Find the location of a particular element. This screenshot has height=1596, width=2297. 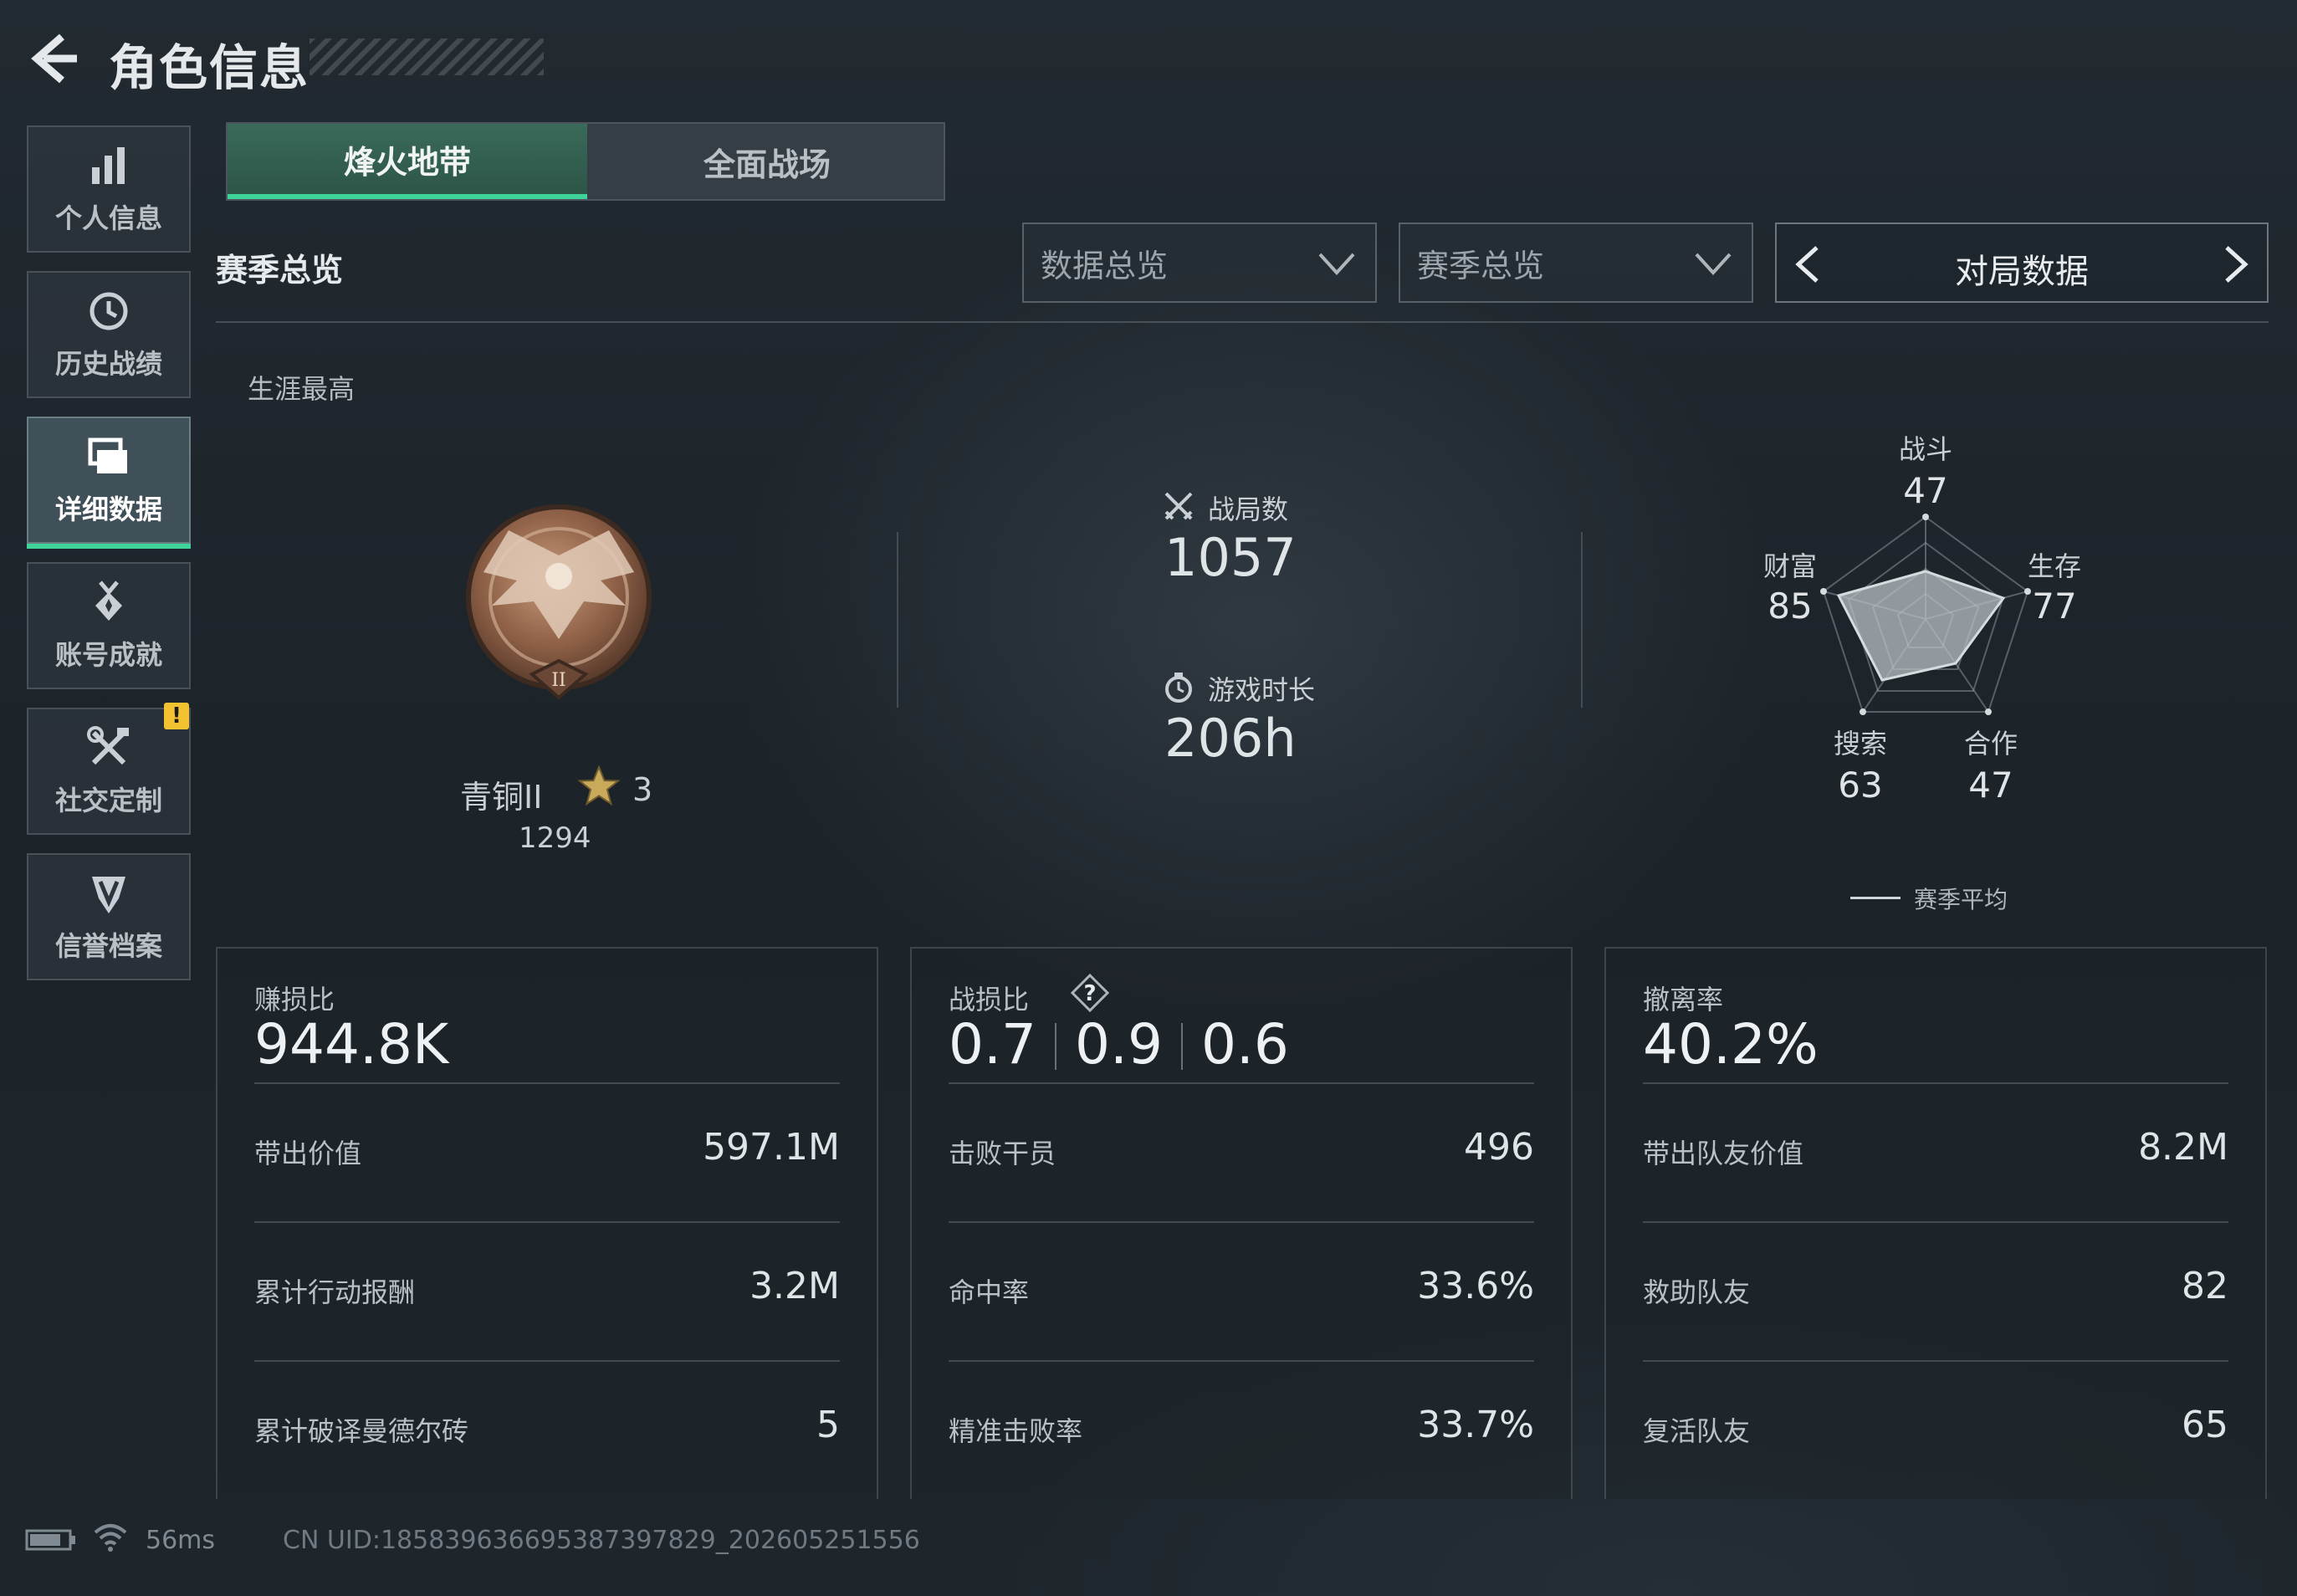

shield-v-icon is located at coordinates (108, 895).